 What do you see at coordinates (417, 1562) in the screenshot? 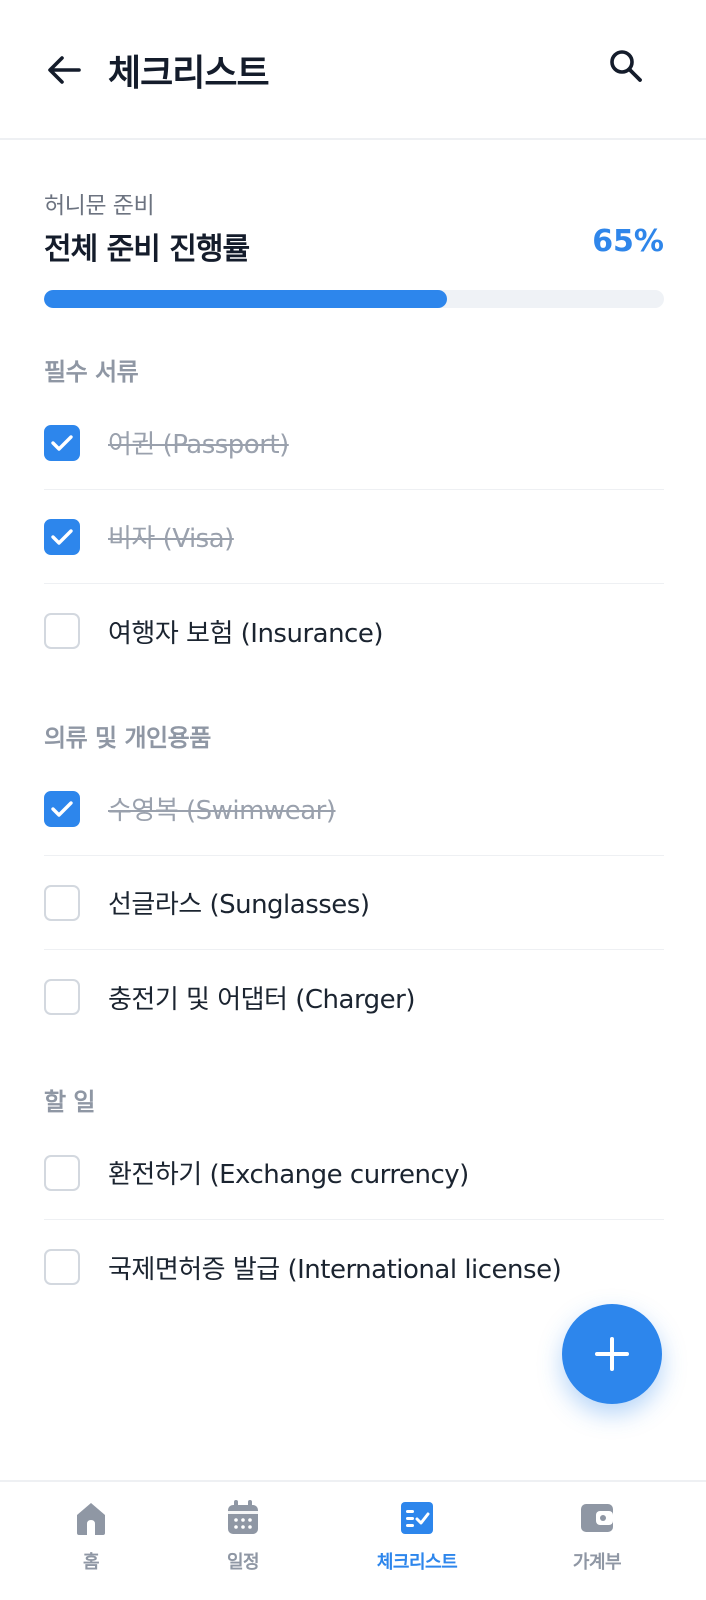
I see `nav-label: 체크리스트` at bounding box center [417, 1562].